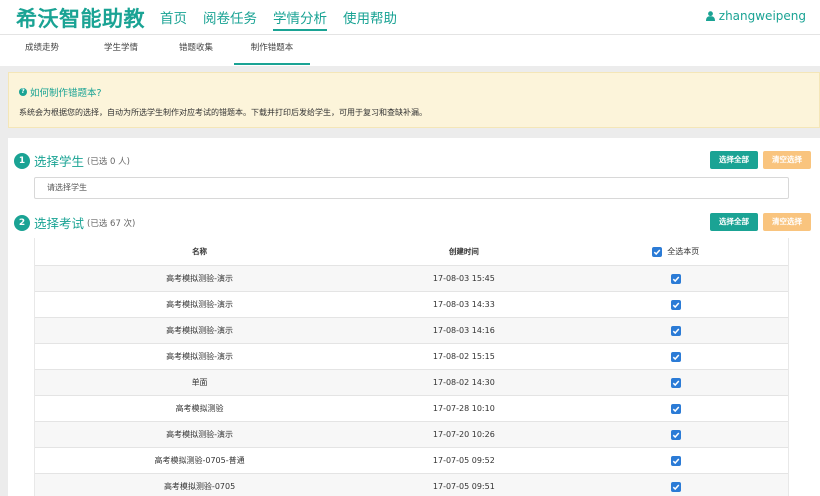 The height and width of the screenshot is (496, 820). What do you see at coordinates (463, 486) in the screenshot?
I see `exam-created-time: 17-07-05 09:51` at bounding box center [463, 486].